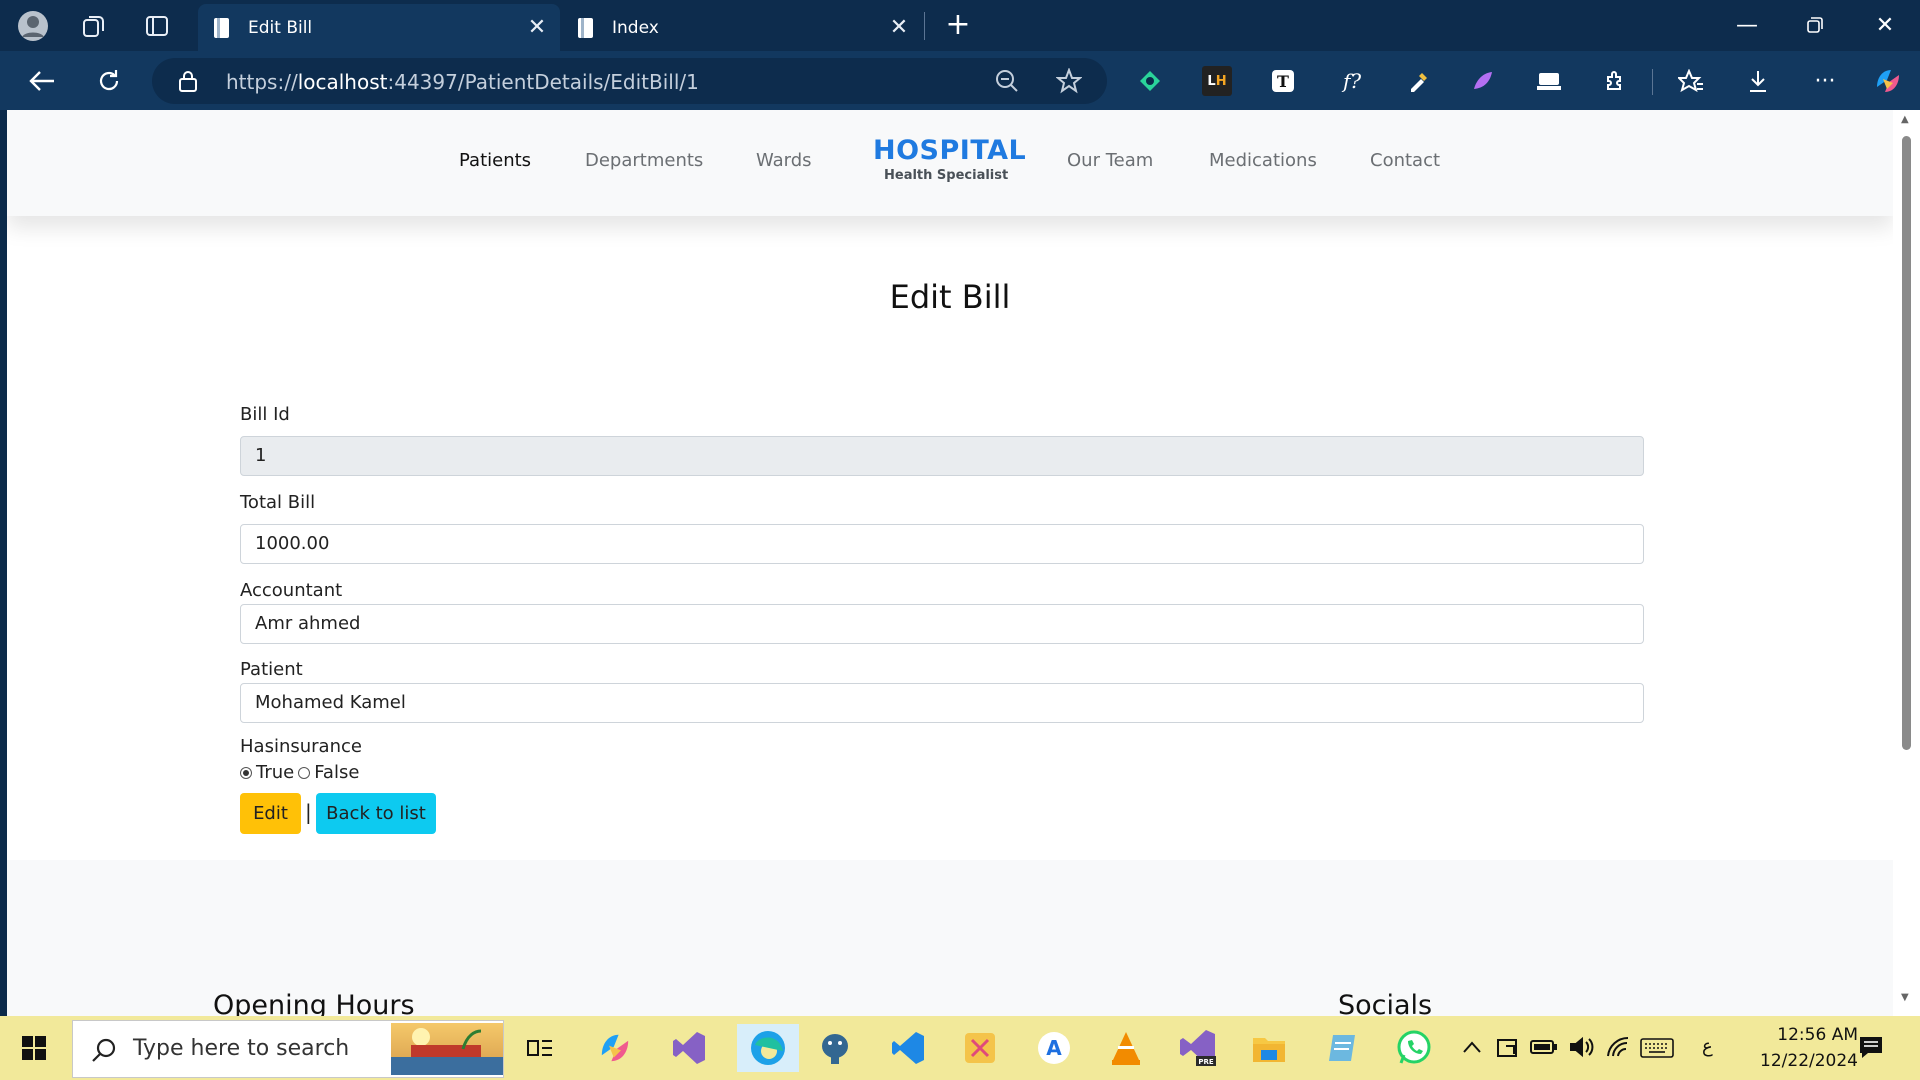  What do you see at coordinates (949, 150) in the screenshot?
I see `logo-title: HOSPITAL` at bounding box center [949, 150].